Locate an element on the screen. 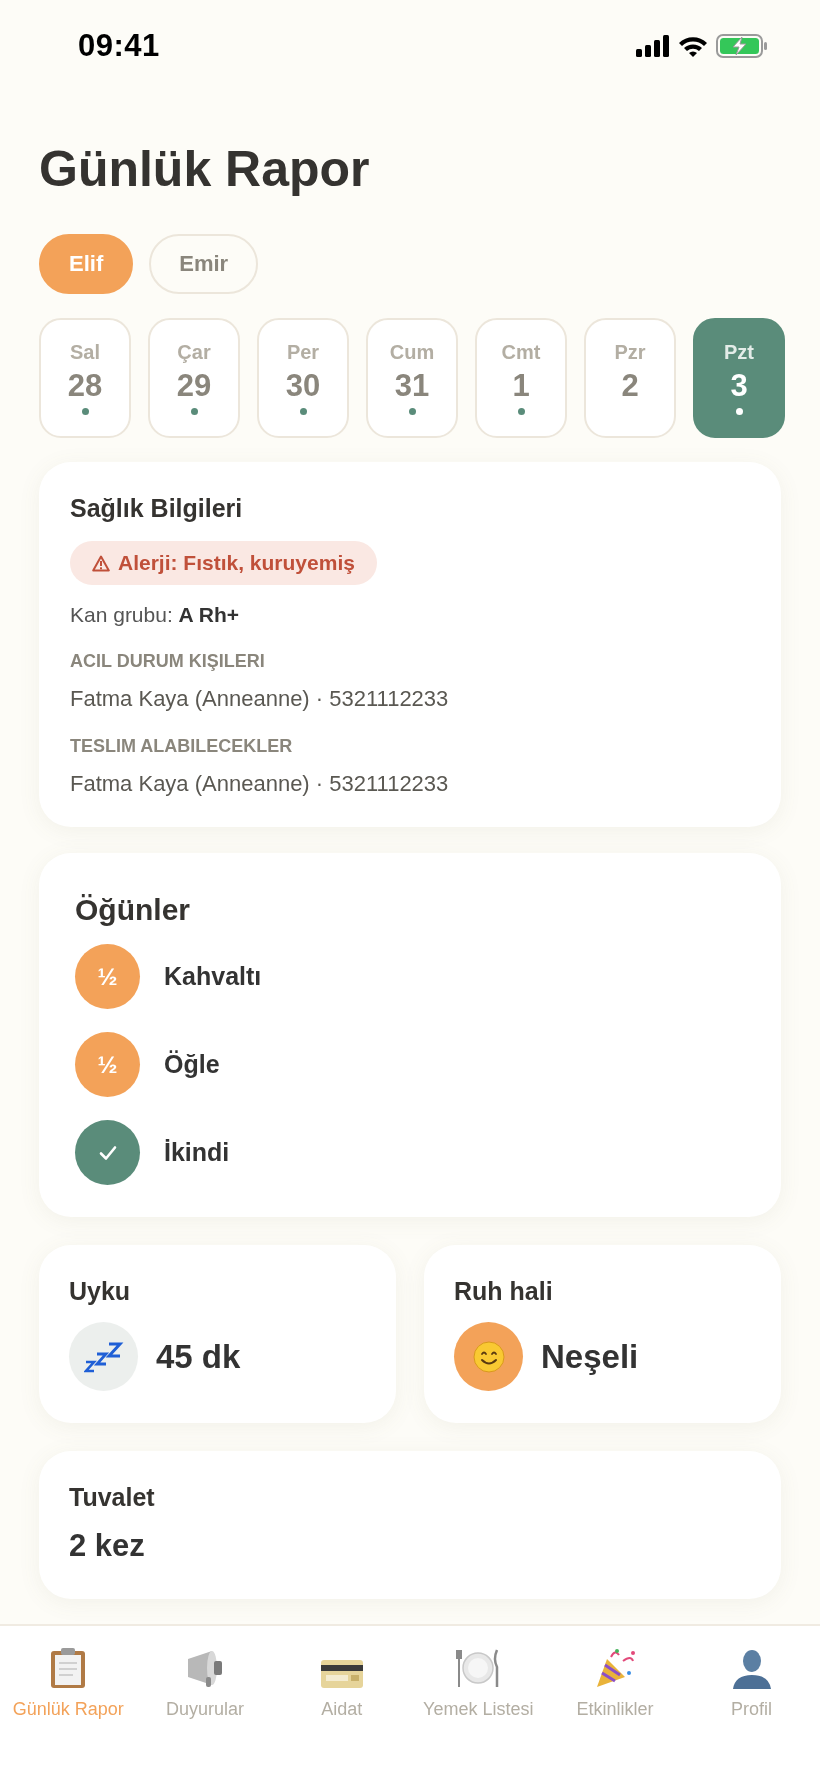 Image resolution: width=820 pixels, height=1775 pixels. credit-card-icon is located at coordinates (341, 1674).